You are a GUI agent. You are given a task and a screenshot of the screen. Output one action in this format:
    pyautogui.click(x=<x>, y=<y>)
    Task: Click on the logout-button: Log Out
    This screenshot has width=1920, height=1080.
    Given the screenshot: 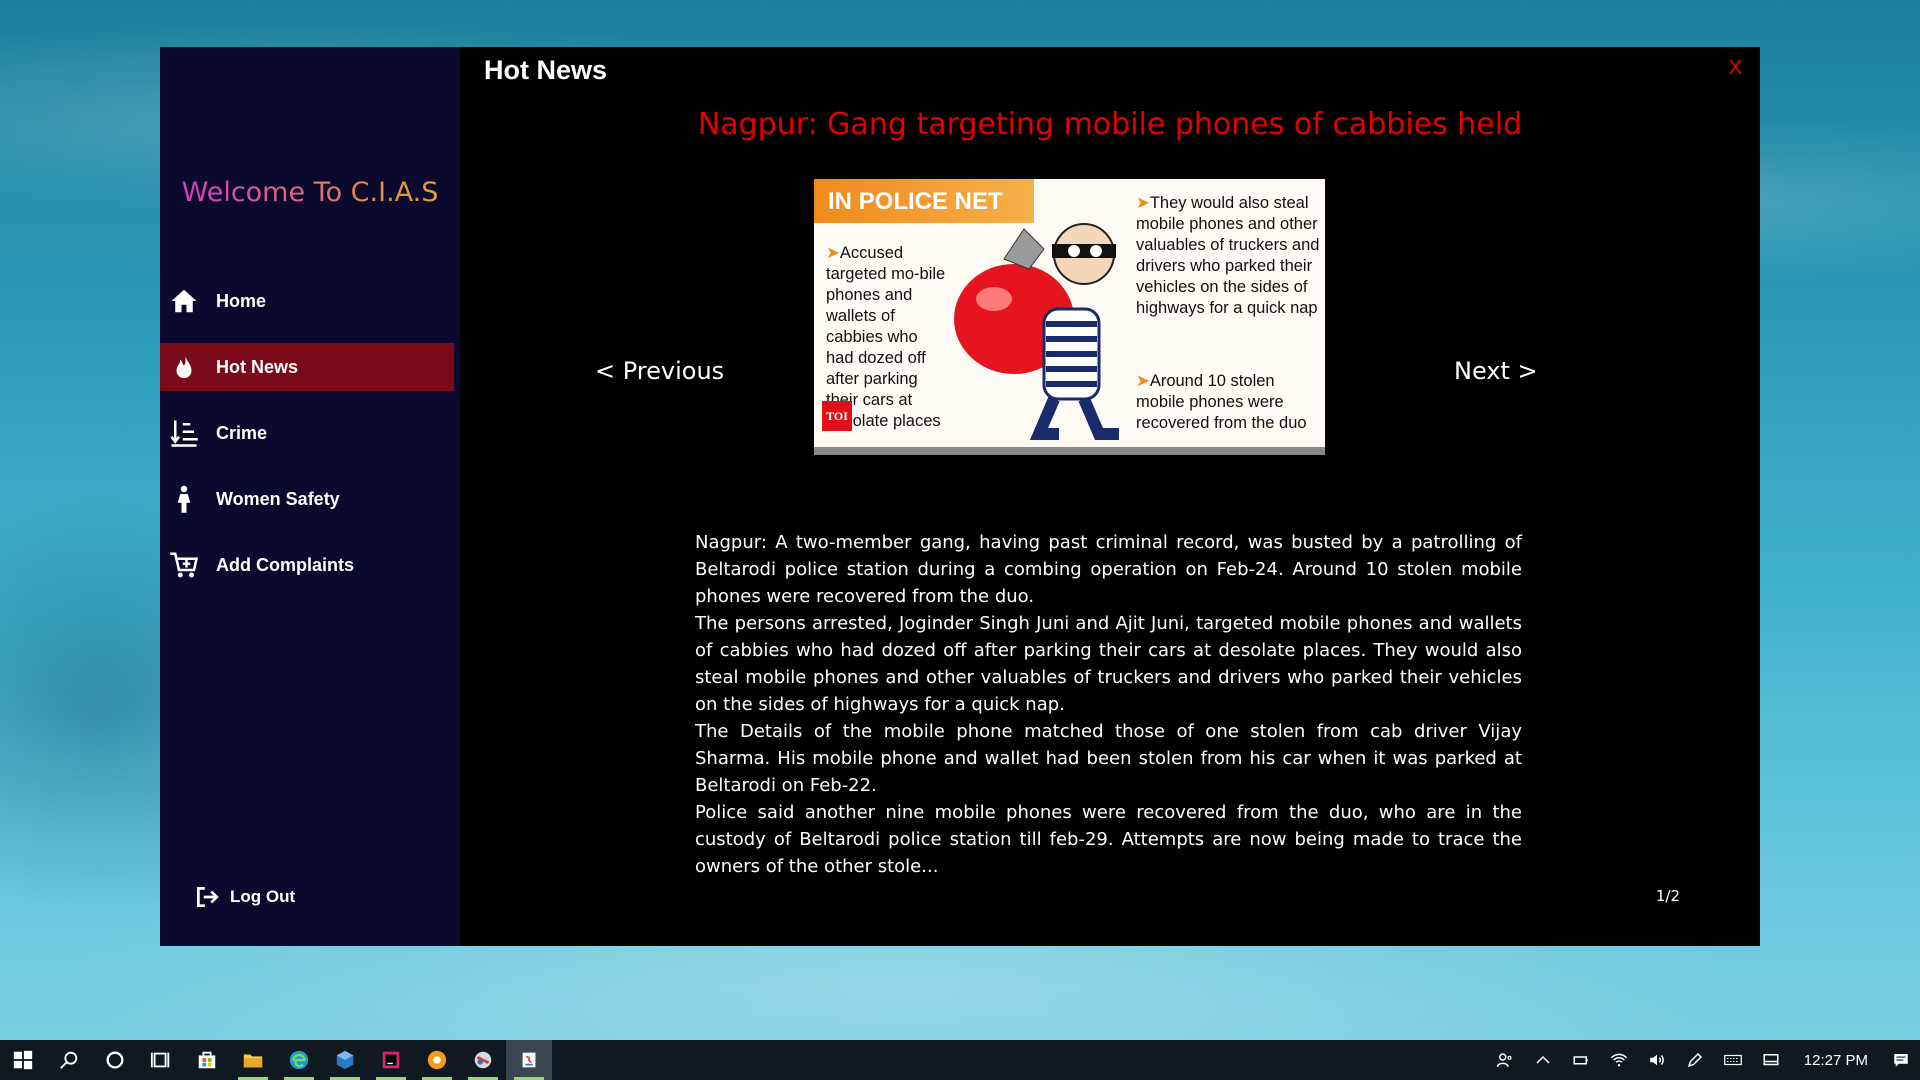 What is the action you would take?
    pyautogui.click(x=244, y=897)
    